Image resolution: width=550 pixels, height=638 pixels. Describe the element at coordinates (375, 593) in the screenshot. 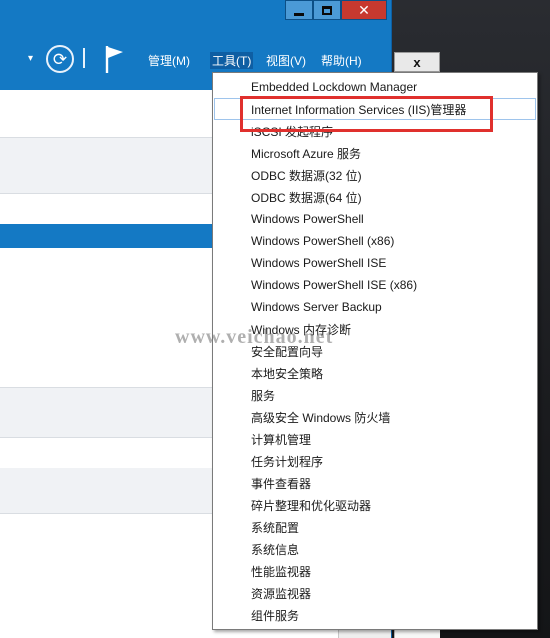

I see `menu-item-tool: 资源监视器` at that location.